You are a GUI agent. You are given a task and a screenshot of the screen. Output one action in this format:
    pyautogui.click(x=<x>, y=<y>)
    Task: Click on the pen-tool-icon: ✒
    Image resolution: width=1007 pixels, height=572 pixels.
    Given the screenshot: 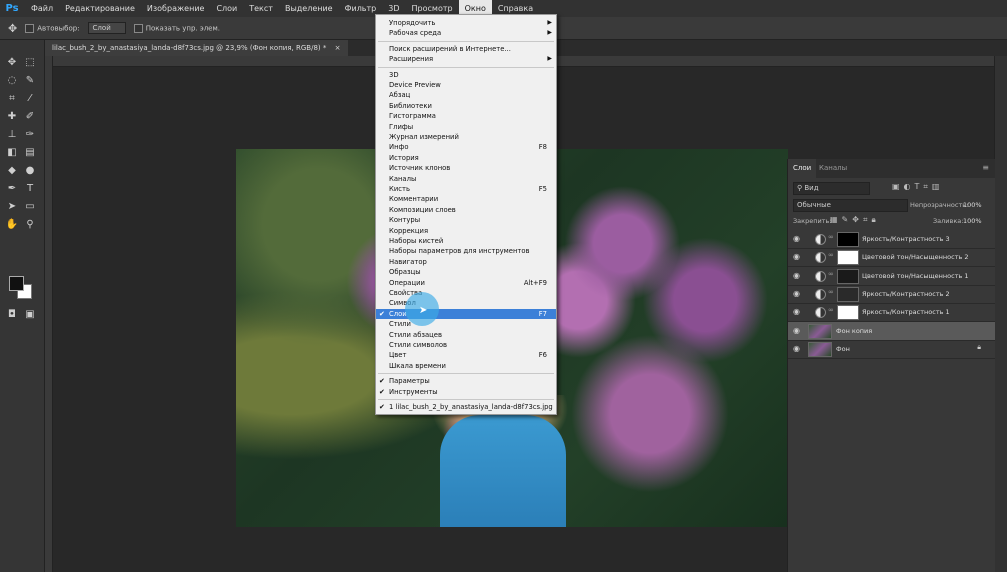 What is the action you would take?
    pyautogui.click(x=12, y=189)
    